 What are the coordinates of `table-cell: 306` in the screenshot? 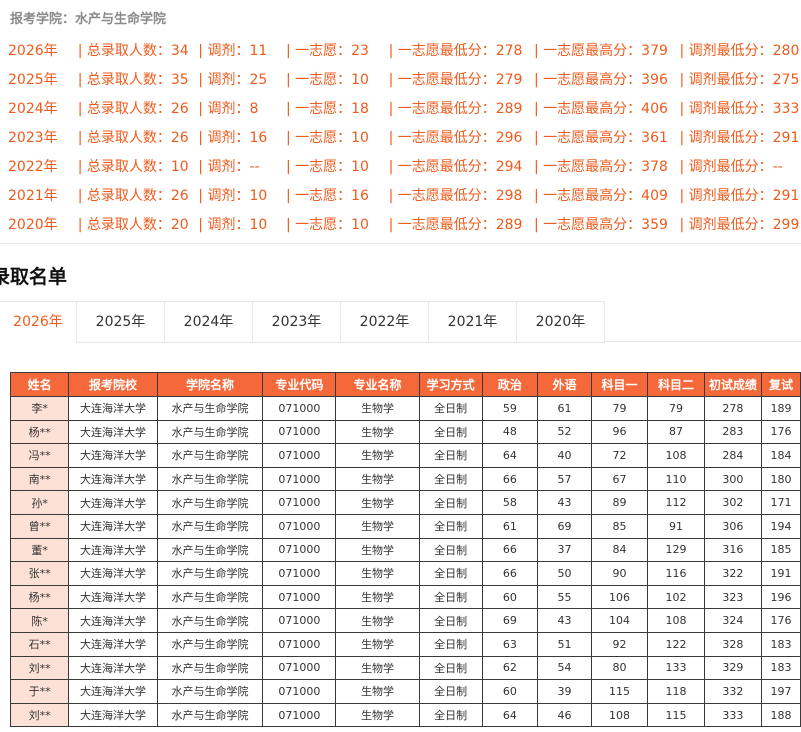 It's located at (733, 526).